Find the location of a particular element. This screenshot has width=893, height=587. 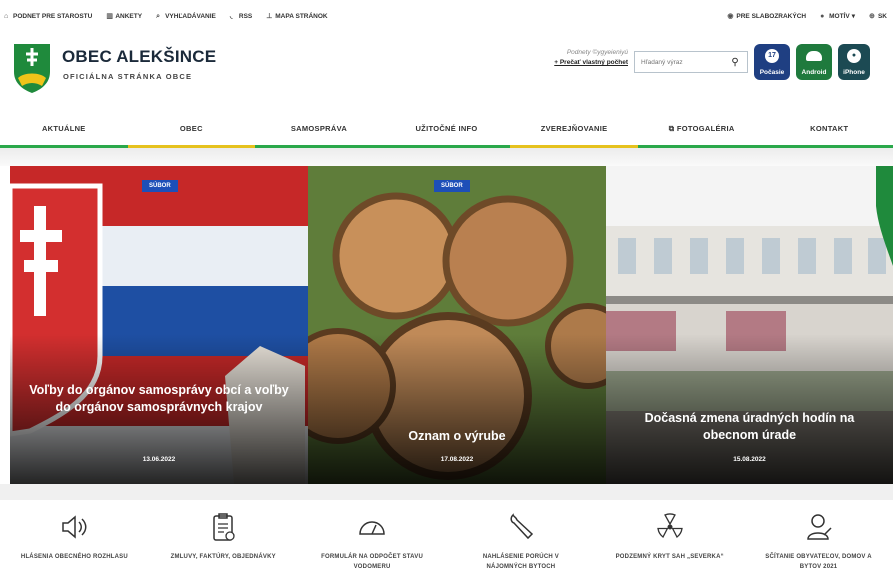

nav-item-zverejnovanie: Zverejňovanie is located at coordinates (574, 130).